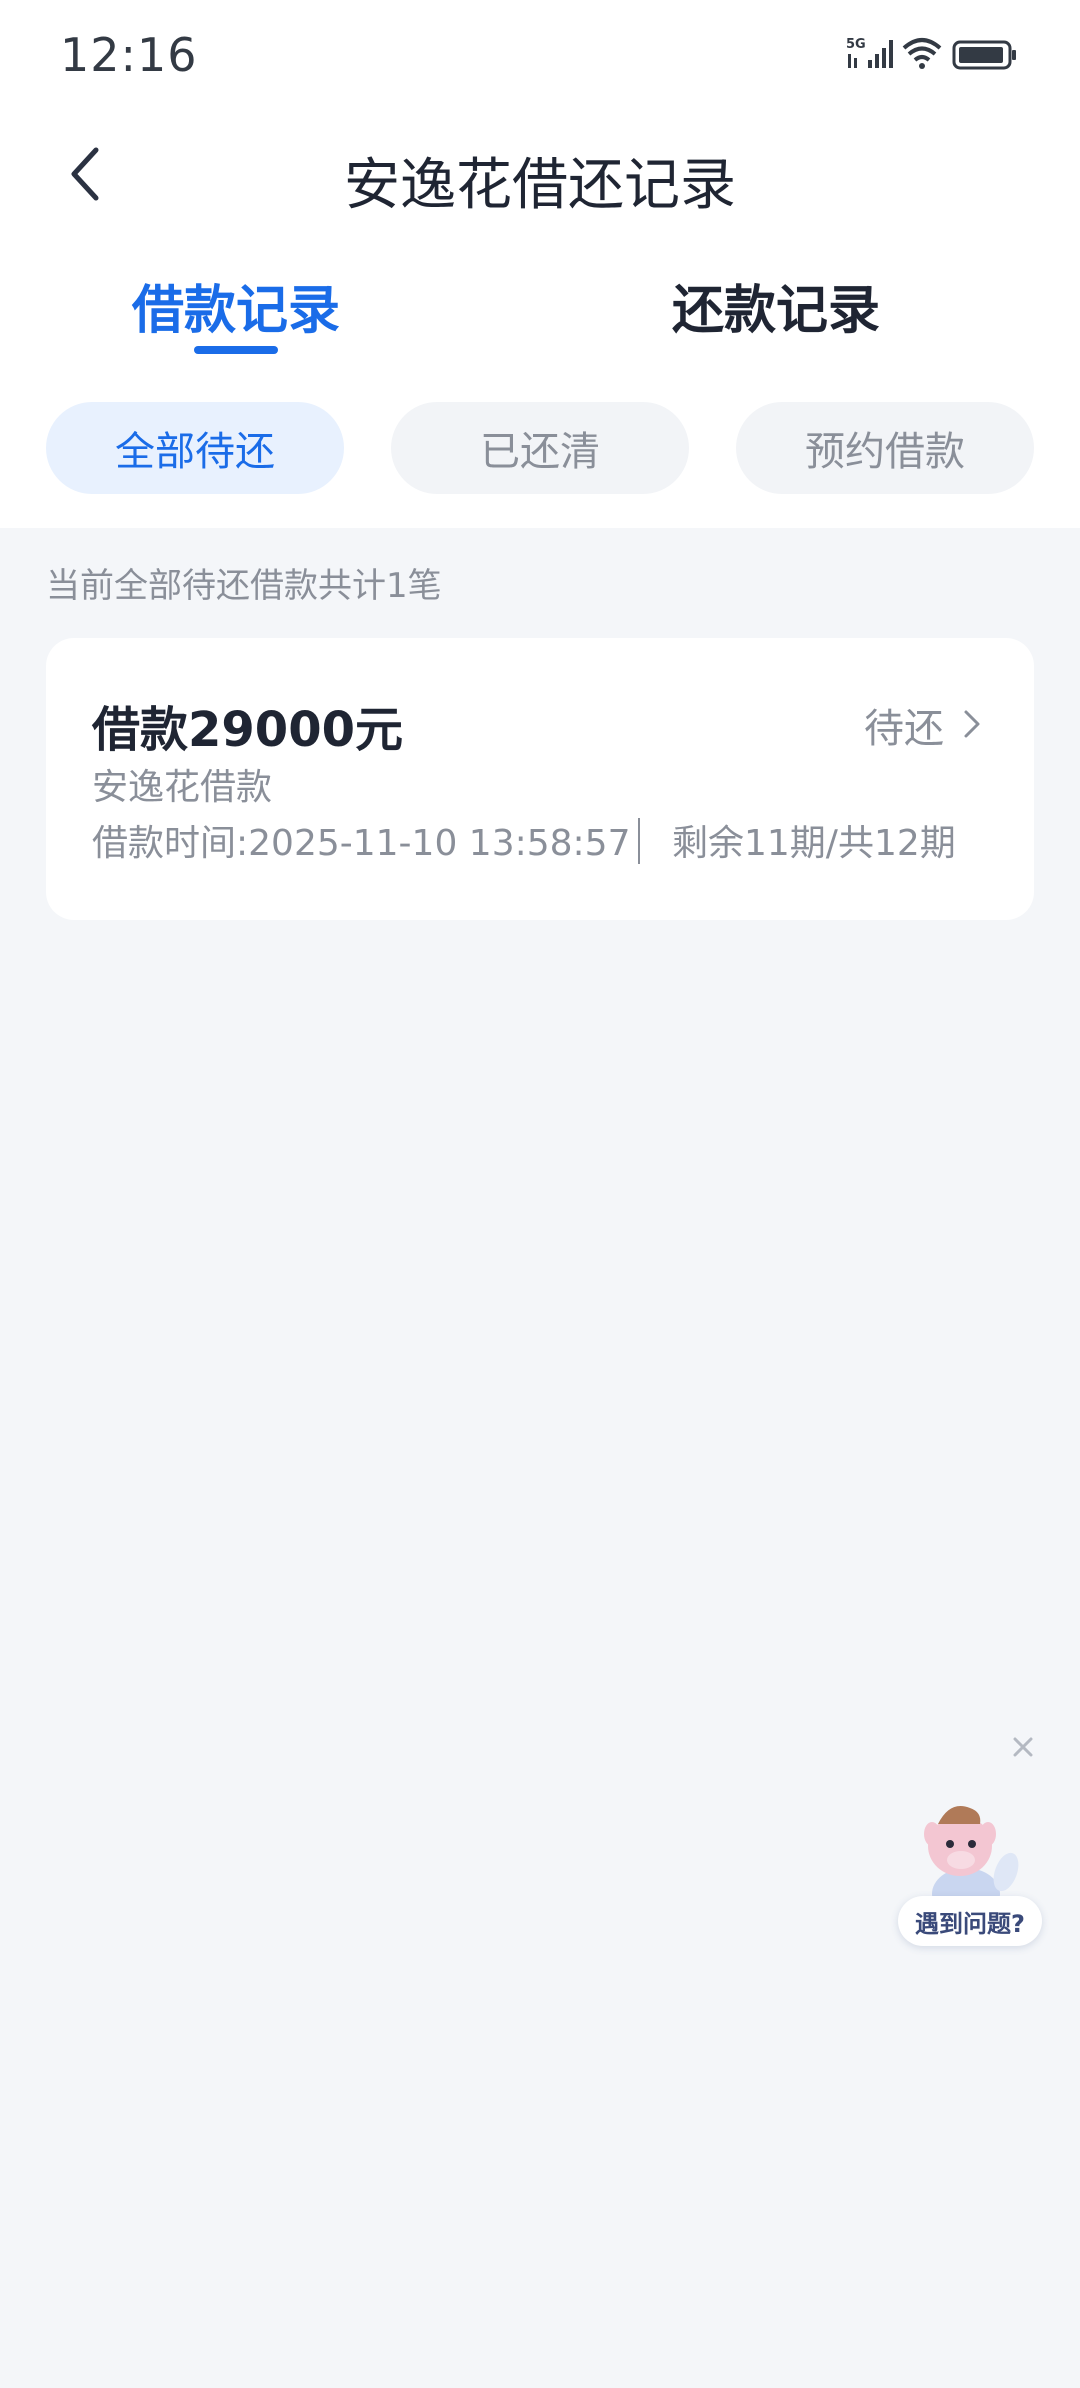 The image size is (1080, 2388). Describe the element at coordinates (540, 55) in the screenshot. I see `status-bar: 12:16 5G` at that location.